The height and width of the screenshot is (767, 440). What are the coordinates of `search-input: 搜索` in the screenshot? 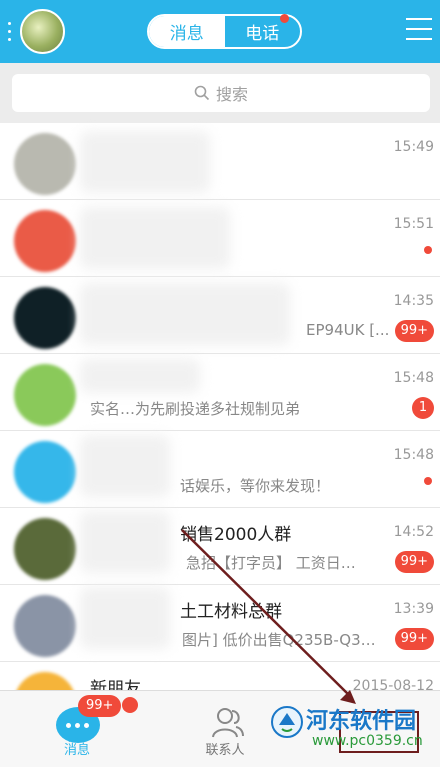 It's located at (221, 93).